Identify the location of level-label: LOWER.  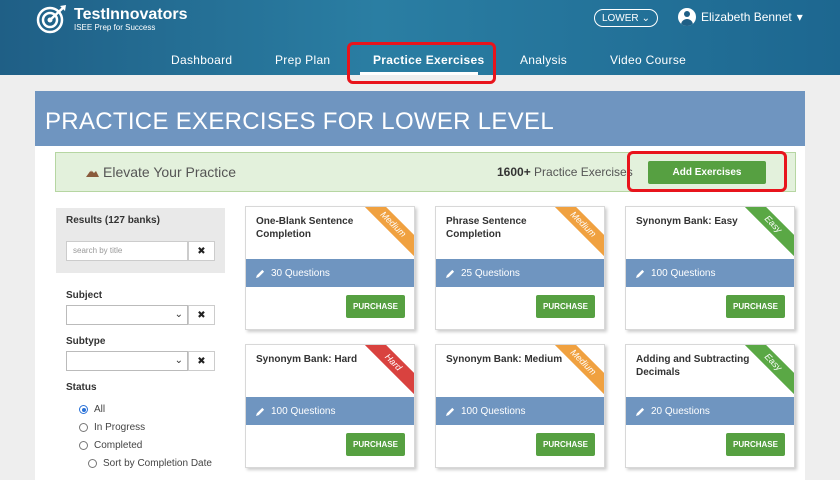
(620, 18).